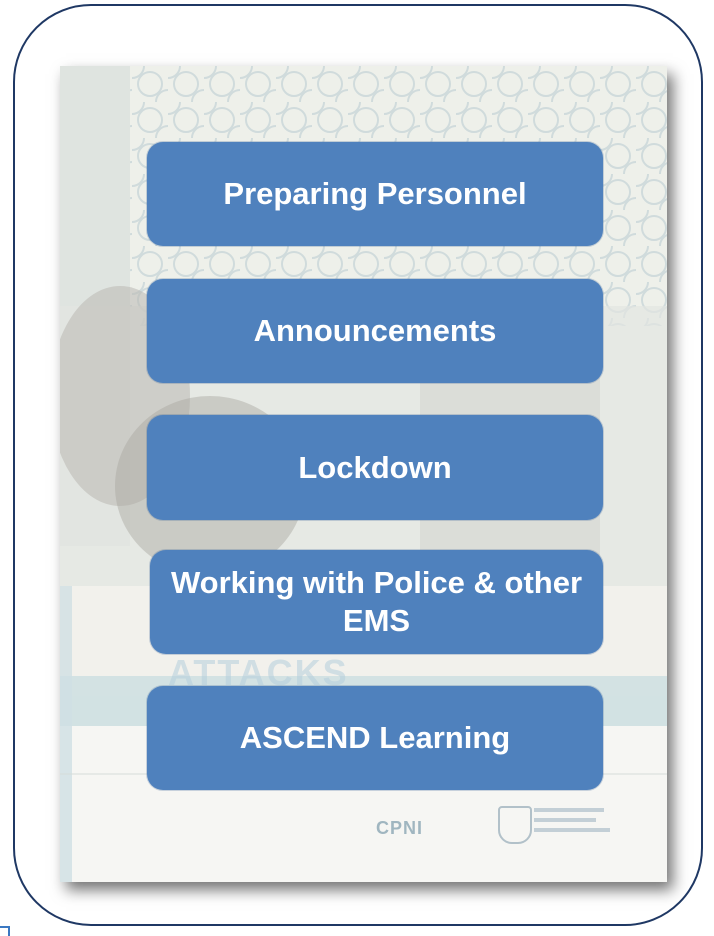 This screenshot has height=936, width=714. Describe the element at coordinates (375, 467) in the screenshot. I see `lockdown-button: Lockdown` at that location.